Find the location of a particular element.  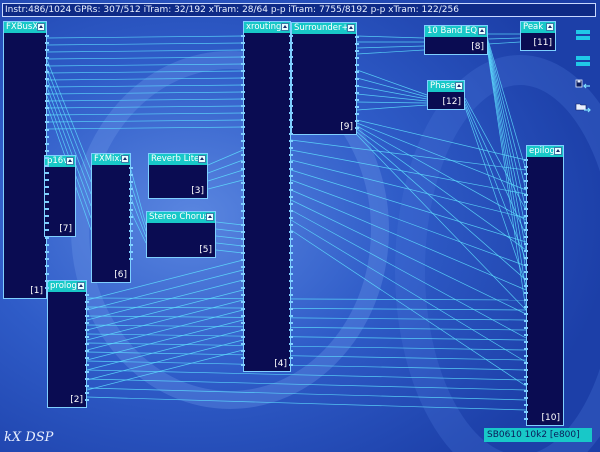

plugin-phase: Phase [12] is located at coordinates (446, 95).